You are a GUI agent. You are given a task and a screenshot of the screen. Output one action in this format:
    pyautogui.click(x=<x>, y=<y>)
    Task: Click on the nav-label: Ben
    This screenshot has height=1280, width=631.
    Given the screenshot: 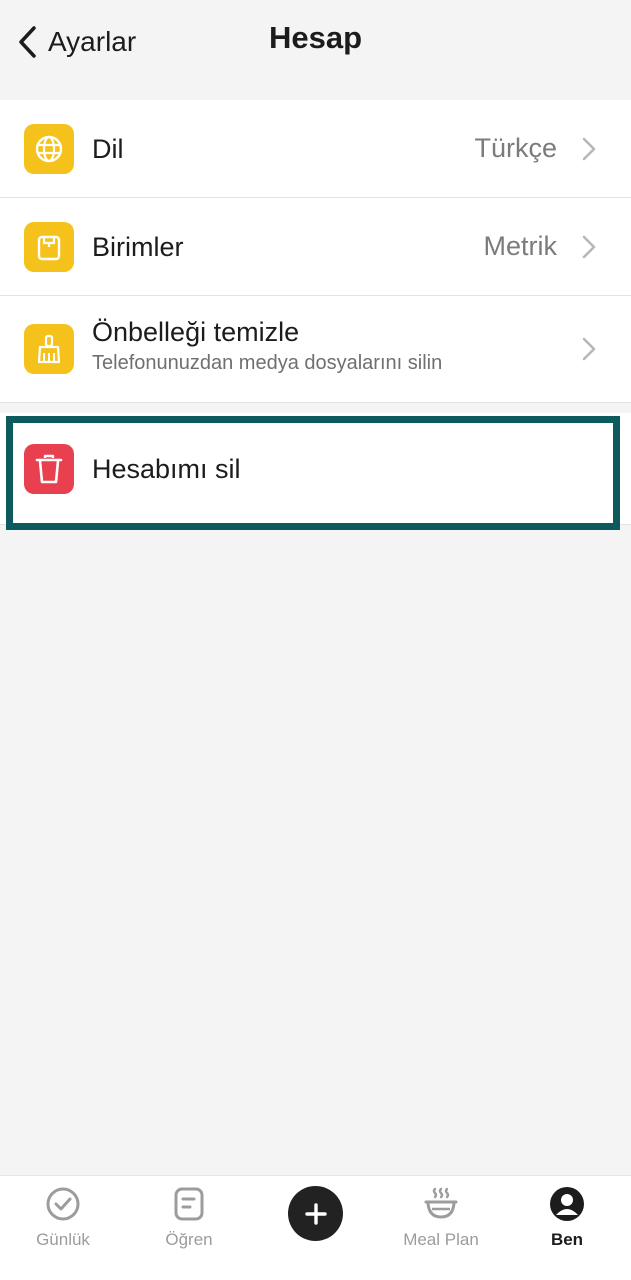 What is the action you would take?
    pyautogui.click(x=567, y=1239)
    